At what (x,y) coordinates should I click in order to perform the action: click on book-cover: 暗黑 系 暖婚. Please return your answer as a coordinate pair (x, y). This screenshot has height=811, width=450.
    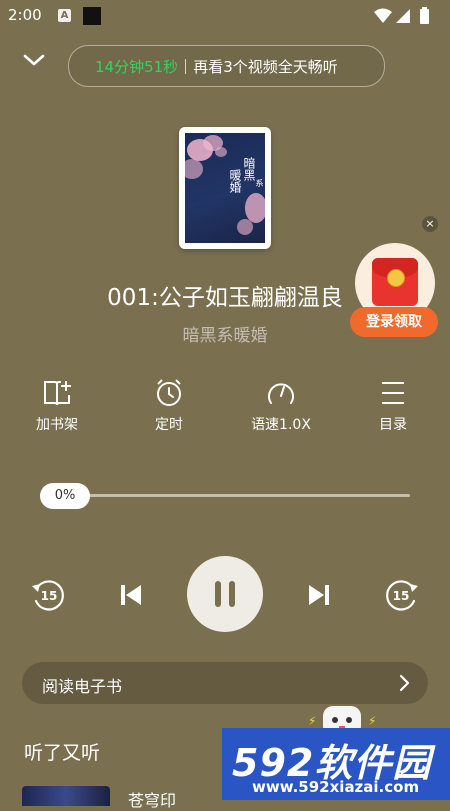
    Looking at the image, I should click on (225, 188).